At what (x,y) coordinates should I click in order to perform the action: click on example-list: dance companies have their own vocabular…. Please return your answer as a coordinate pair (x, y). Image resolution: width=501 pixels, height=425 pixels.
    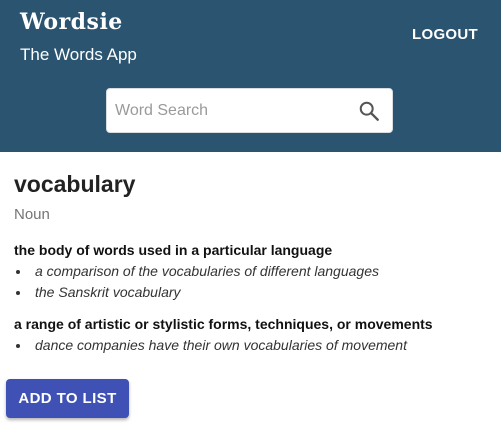
    Looking at the image, I should click on (251, 345).